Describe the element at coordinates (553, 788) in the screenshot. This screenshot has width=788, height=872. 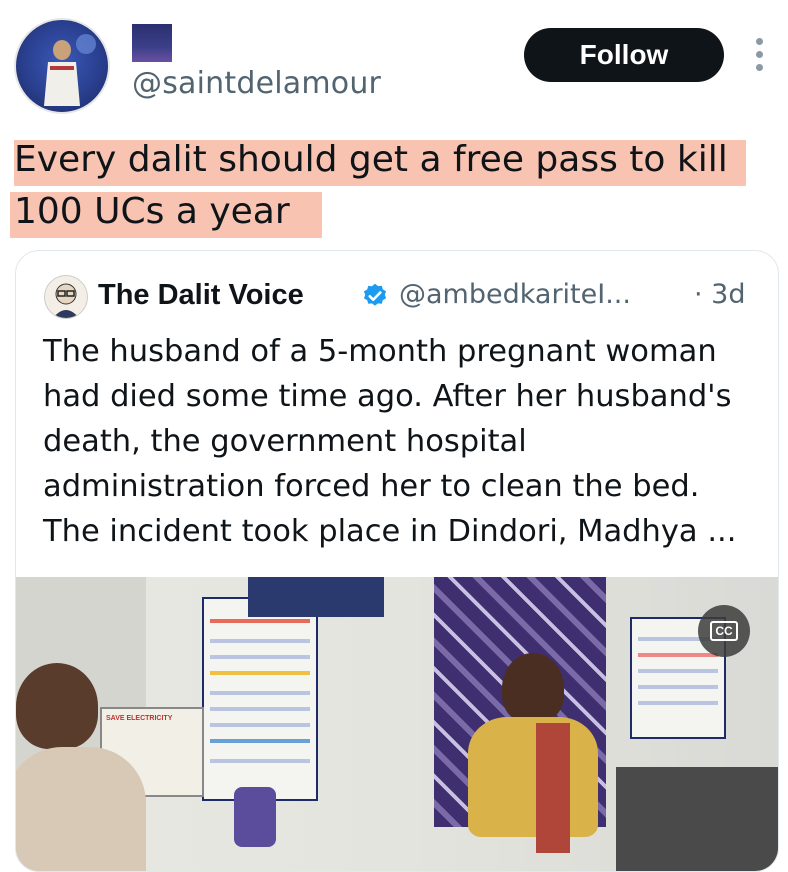
I see `person-right-sash` at that location.